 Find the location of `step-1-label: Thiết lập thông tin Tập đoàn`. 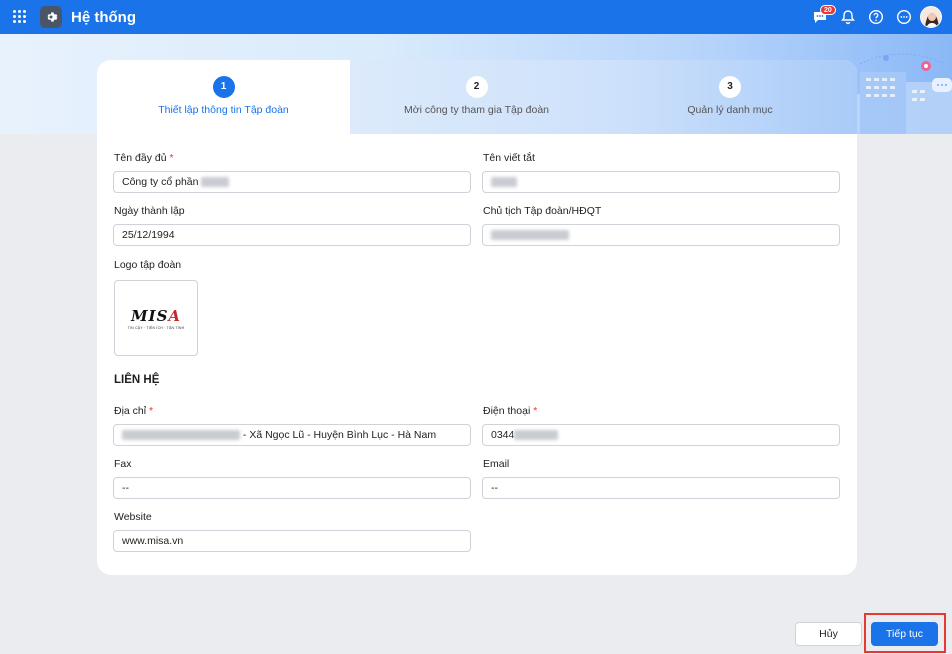

step-1-label: Thiết lập thông tin Tập đoàn is located at coordinates (223, 110).